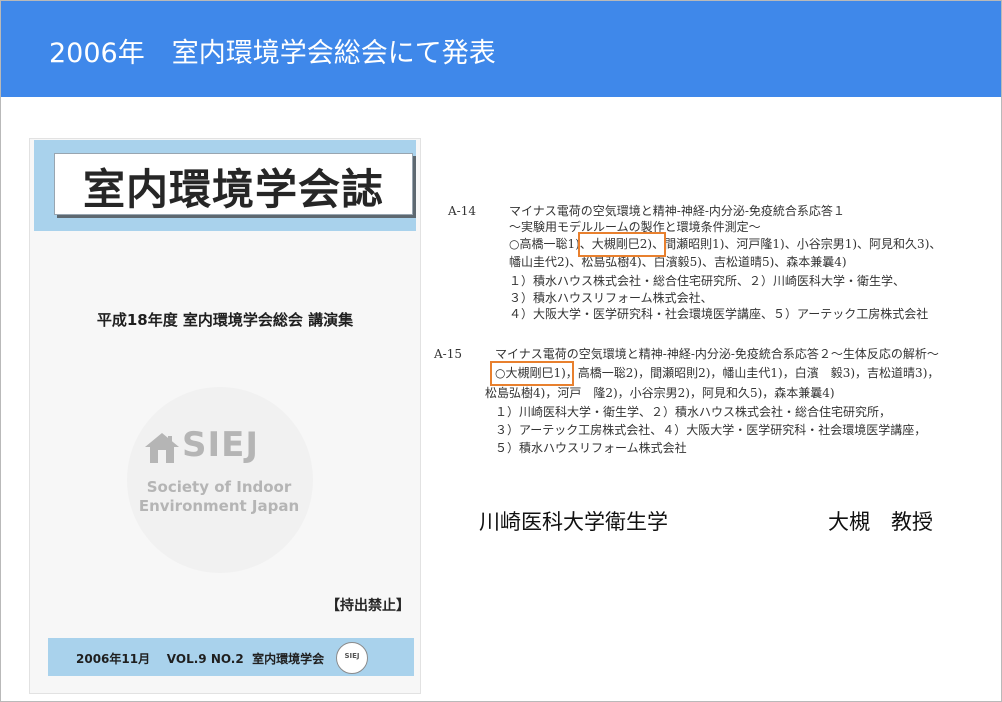 The image size is (1002, 702). I want to click on abstract-code: A-14, so click(462, 211).